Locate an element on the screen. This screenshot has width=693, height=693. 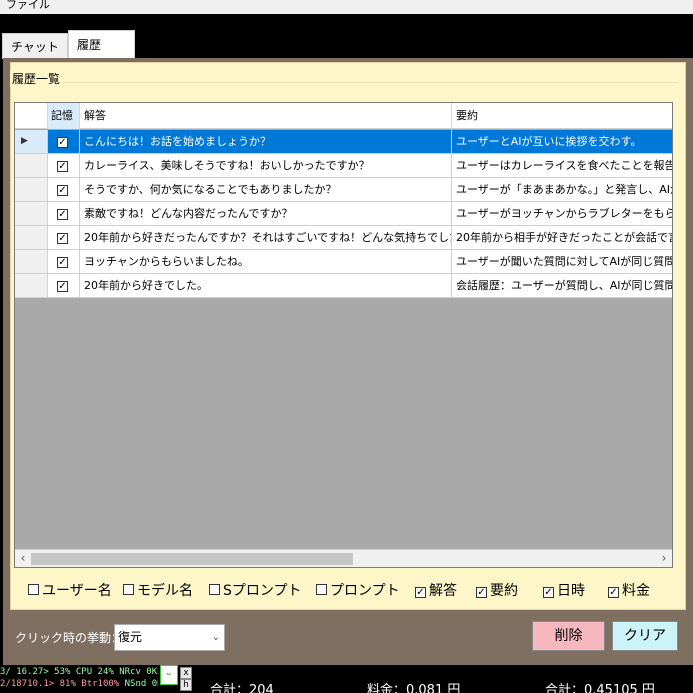
option-label: プロンプト is located at coordinates (365, 591).